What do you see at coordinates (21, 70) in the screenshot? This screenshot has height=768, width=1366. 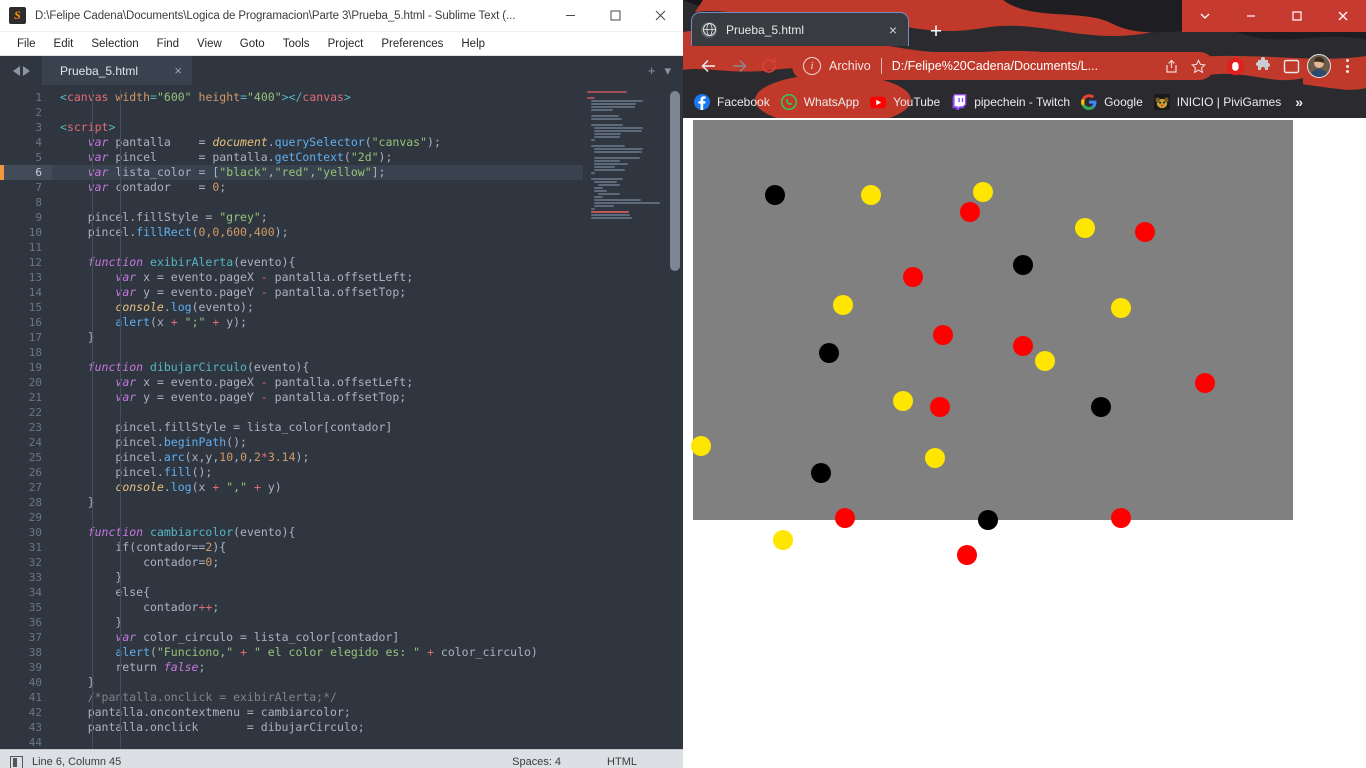 I see `tab-nav-arrows` at bounding box center [21, 70].